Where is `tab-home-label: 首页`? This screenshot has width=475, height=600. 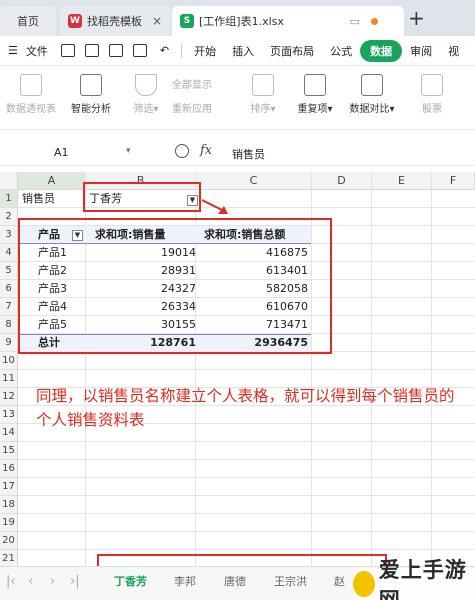
tab-home-label: 首页 is located at coordinates (28, 21).